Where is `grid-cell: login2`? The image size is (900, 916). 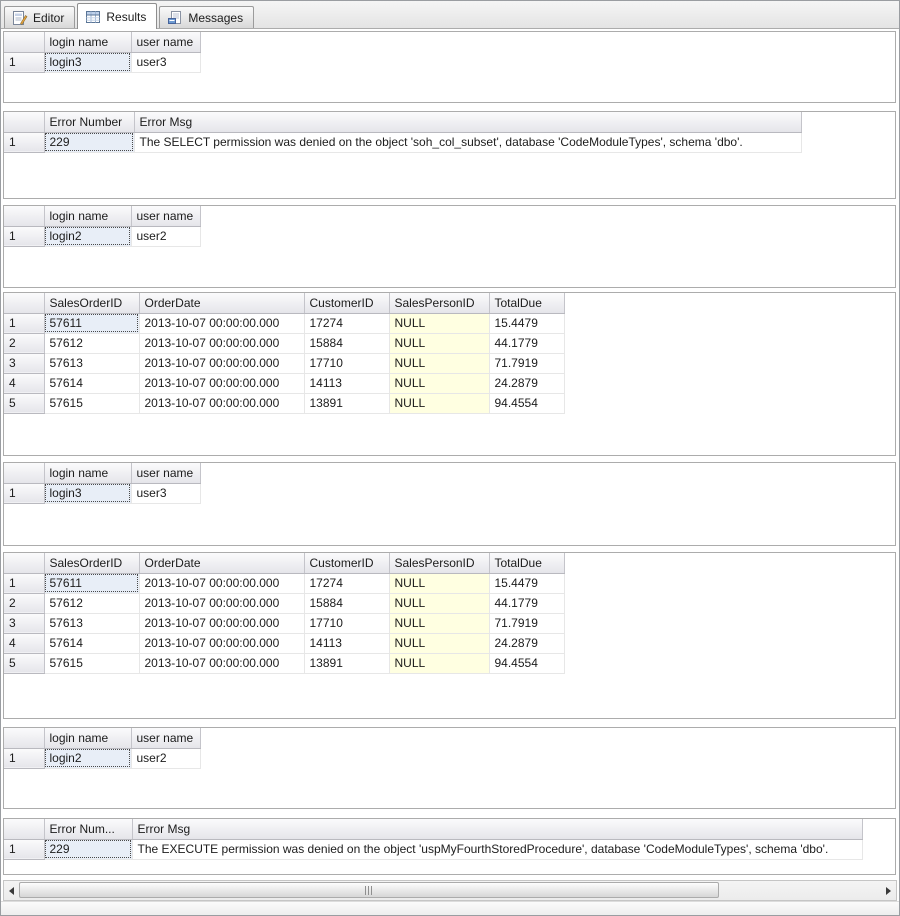 grid-cell: login2 is located at coordinates (88, 758).